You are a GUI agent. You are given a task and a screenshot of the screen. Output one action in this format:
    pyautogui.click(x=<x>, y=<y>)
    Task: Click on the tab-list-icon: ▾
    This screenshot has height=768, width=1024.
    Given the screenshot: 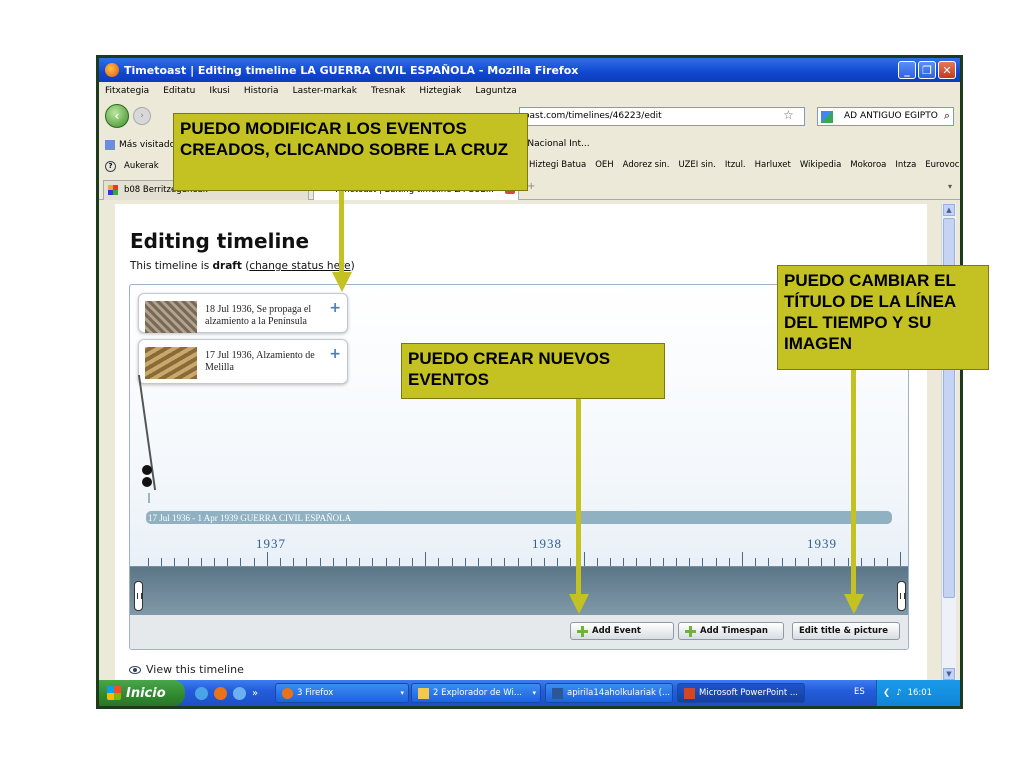 What is the action you would take?
    pyautogui.click(x=950, y=186)
    